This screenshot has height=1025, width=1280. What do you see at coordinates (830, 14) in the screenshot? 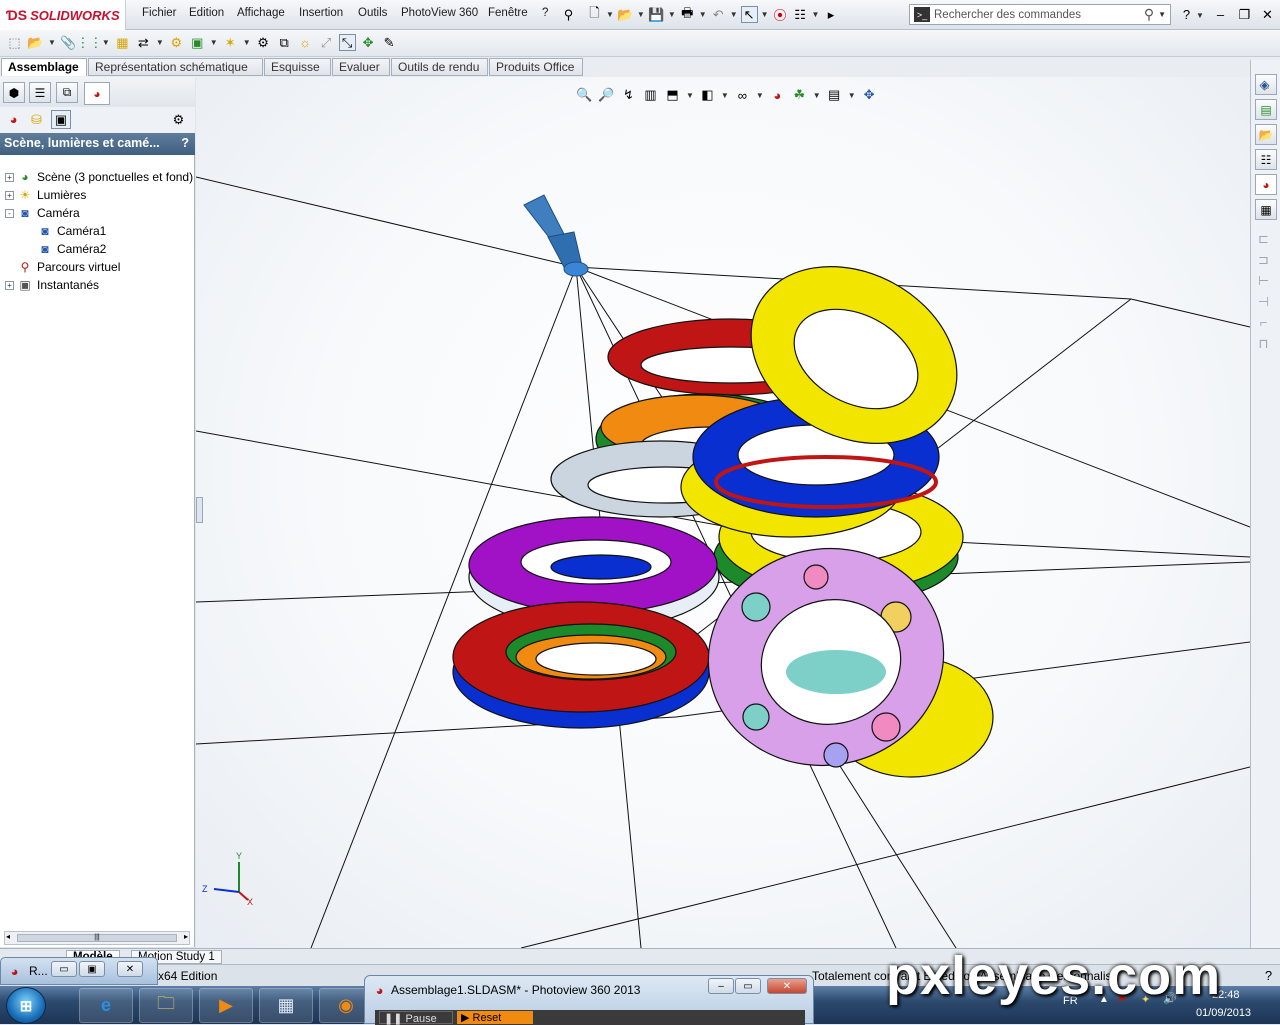
I see `options-icon: ▸` at bounding box center [830, 14].